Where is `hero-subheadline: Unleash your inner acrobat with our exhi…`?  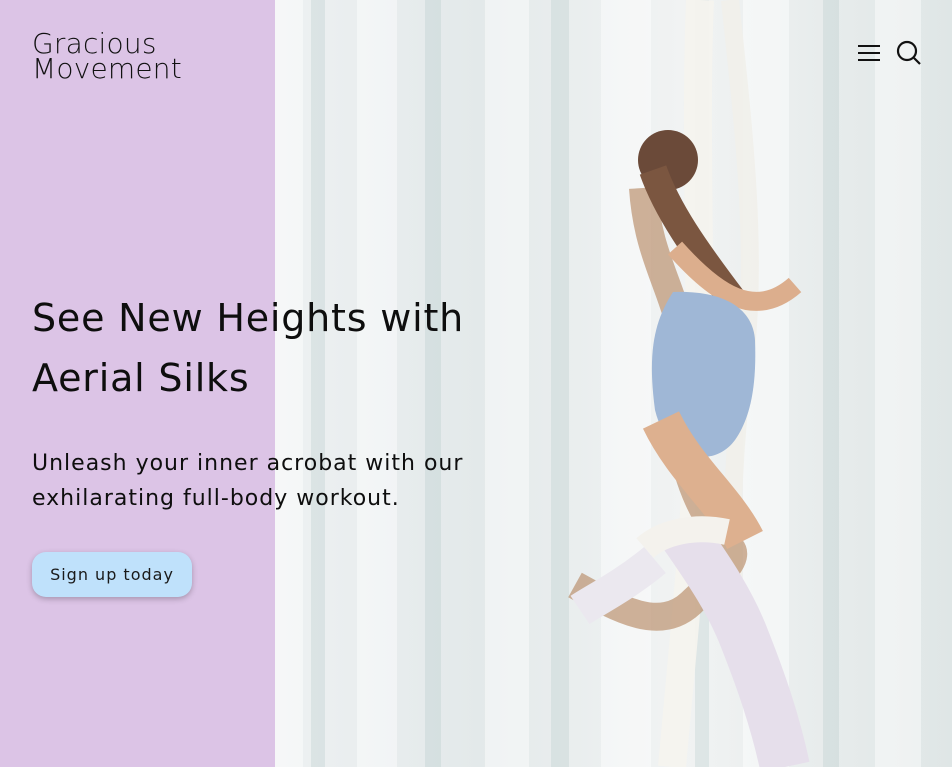
hero-subheadline: Unleash your inner acrobat with our exhi… is located at coordinates (277, 481).